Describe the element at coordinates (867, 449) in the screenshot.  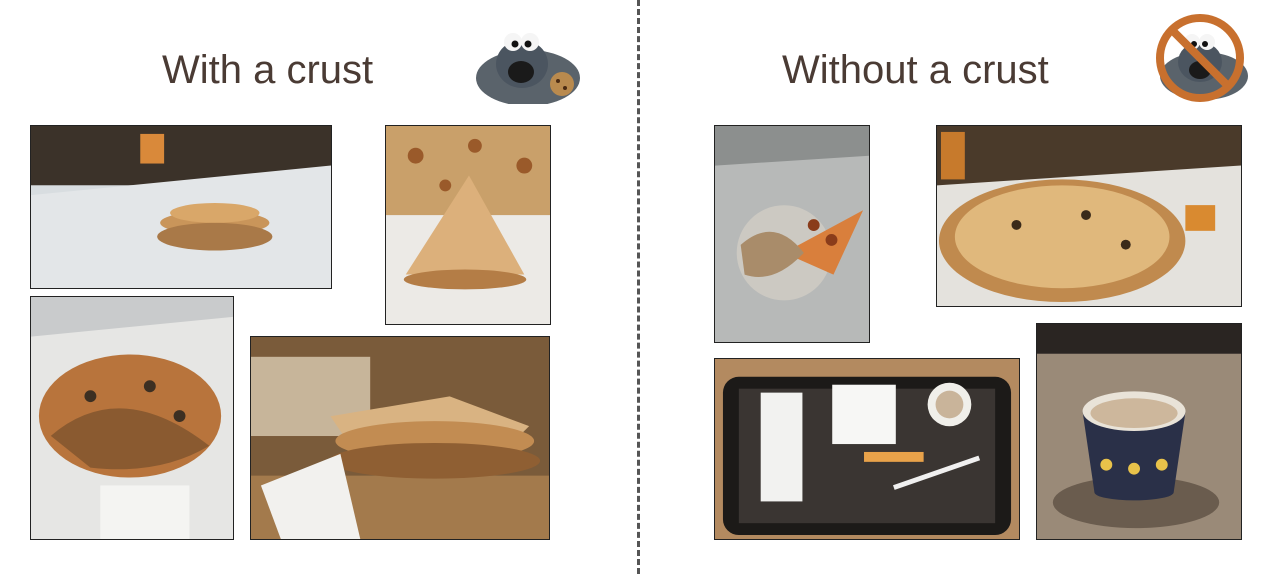
I see `tray-receipt-coffee-photo` at that location.